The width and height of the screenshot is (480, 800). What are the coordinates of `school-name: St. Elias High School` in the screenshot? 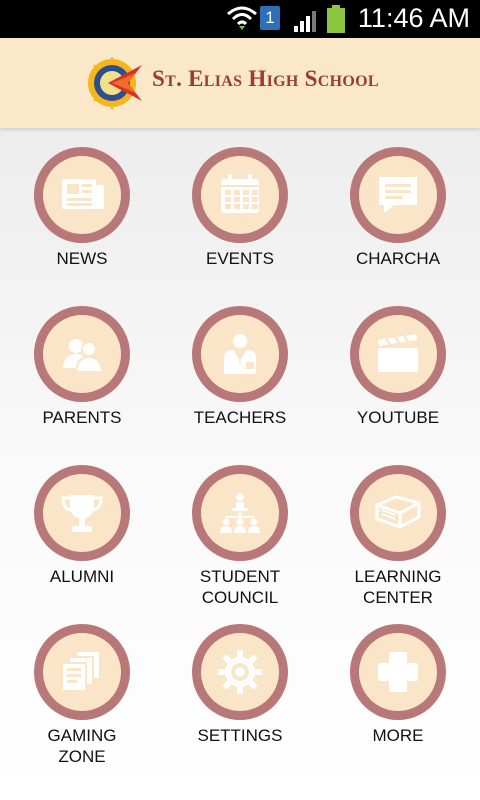 It's located at (265, 78).